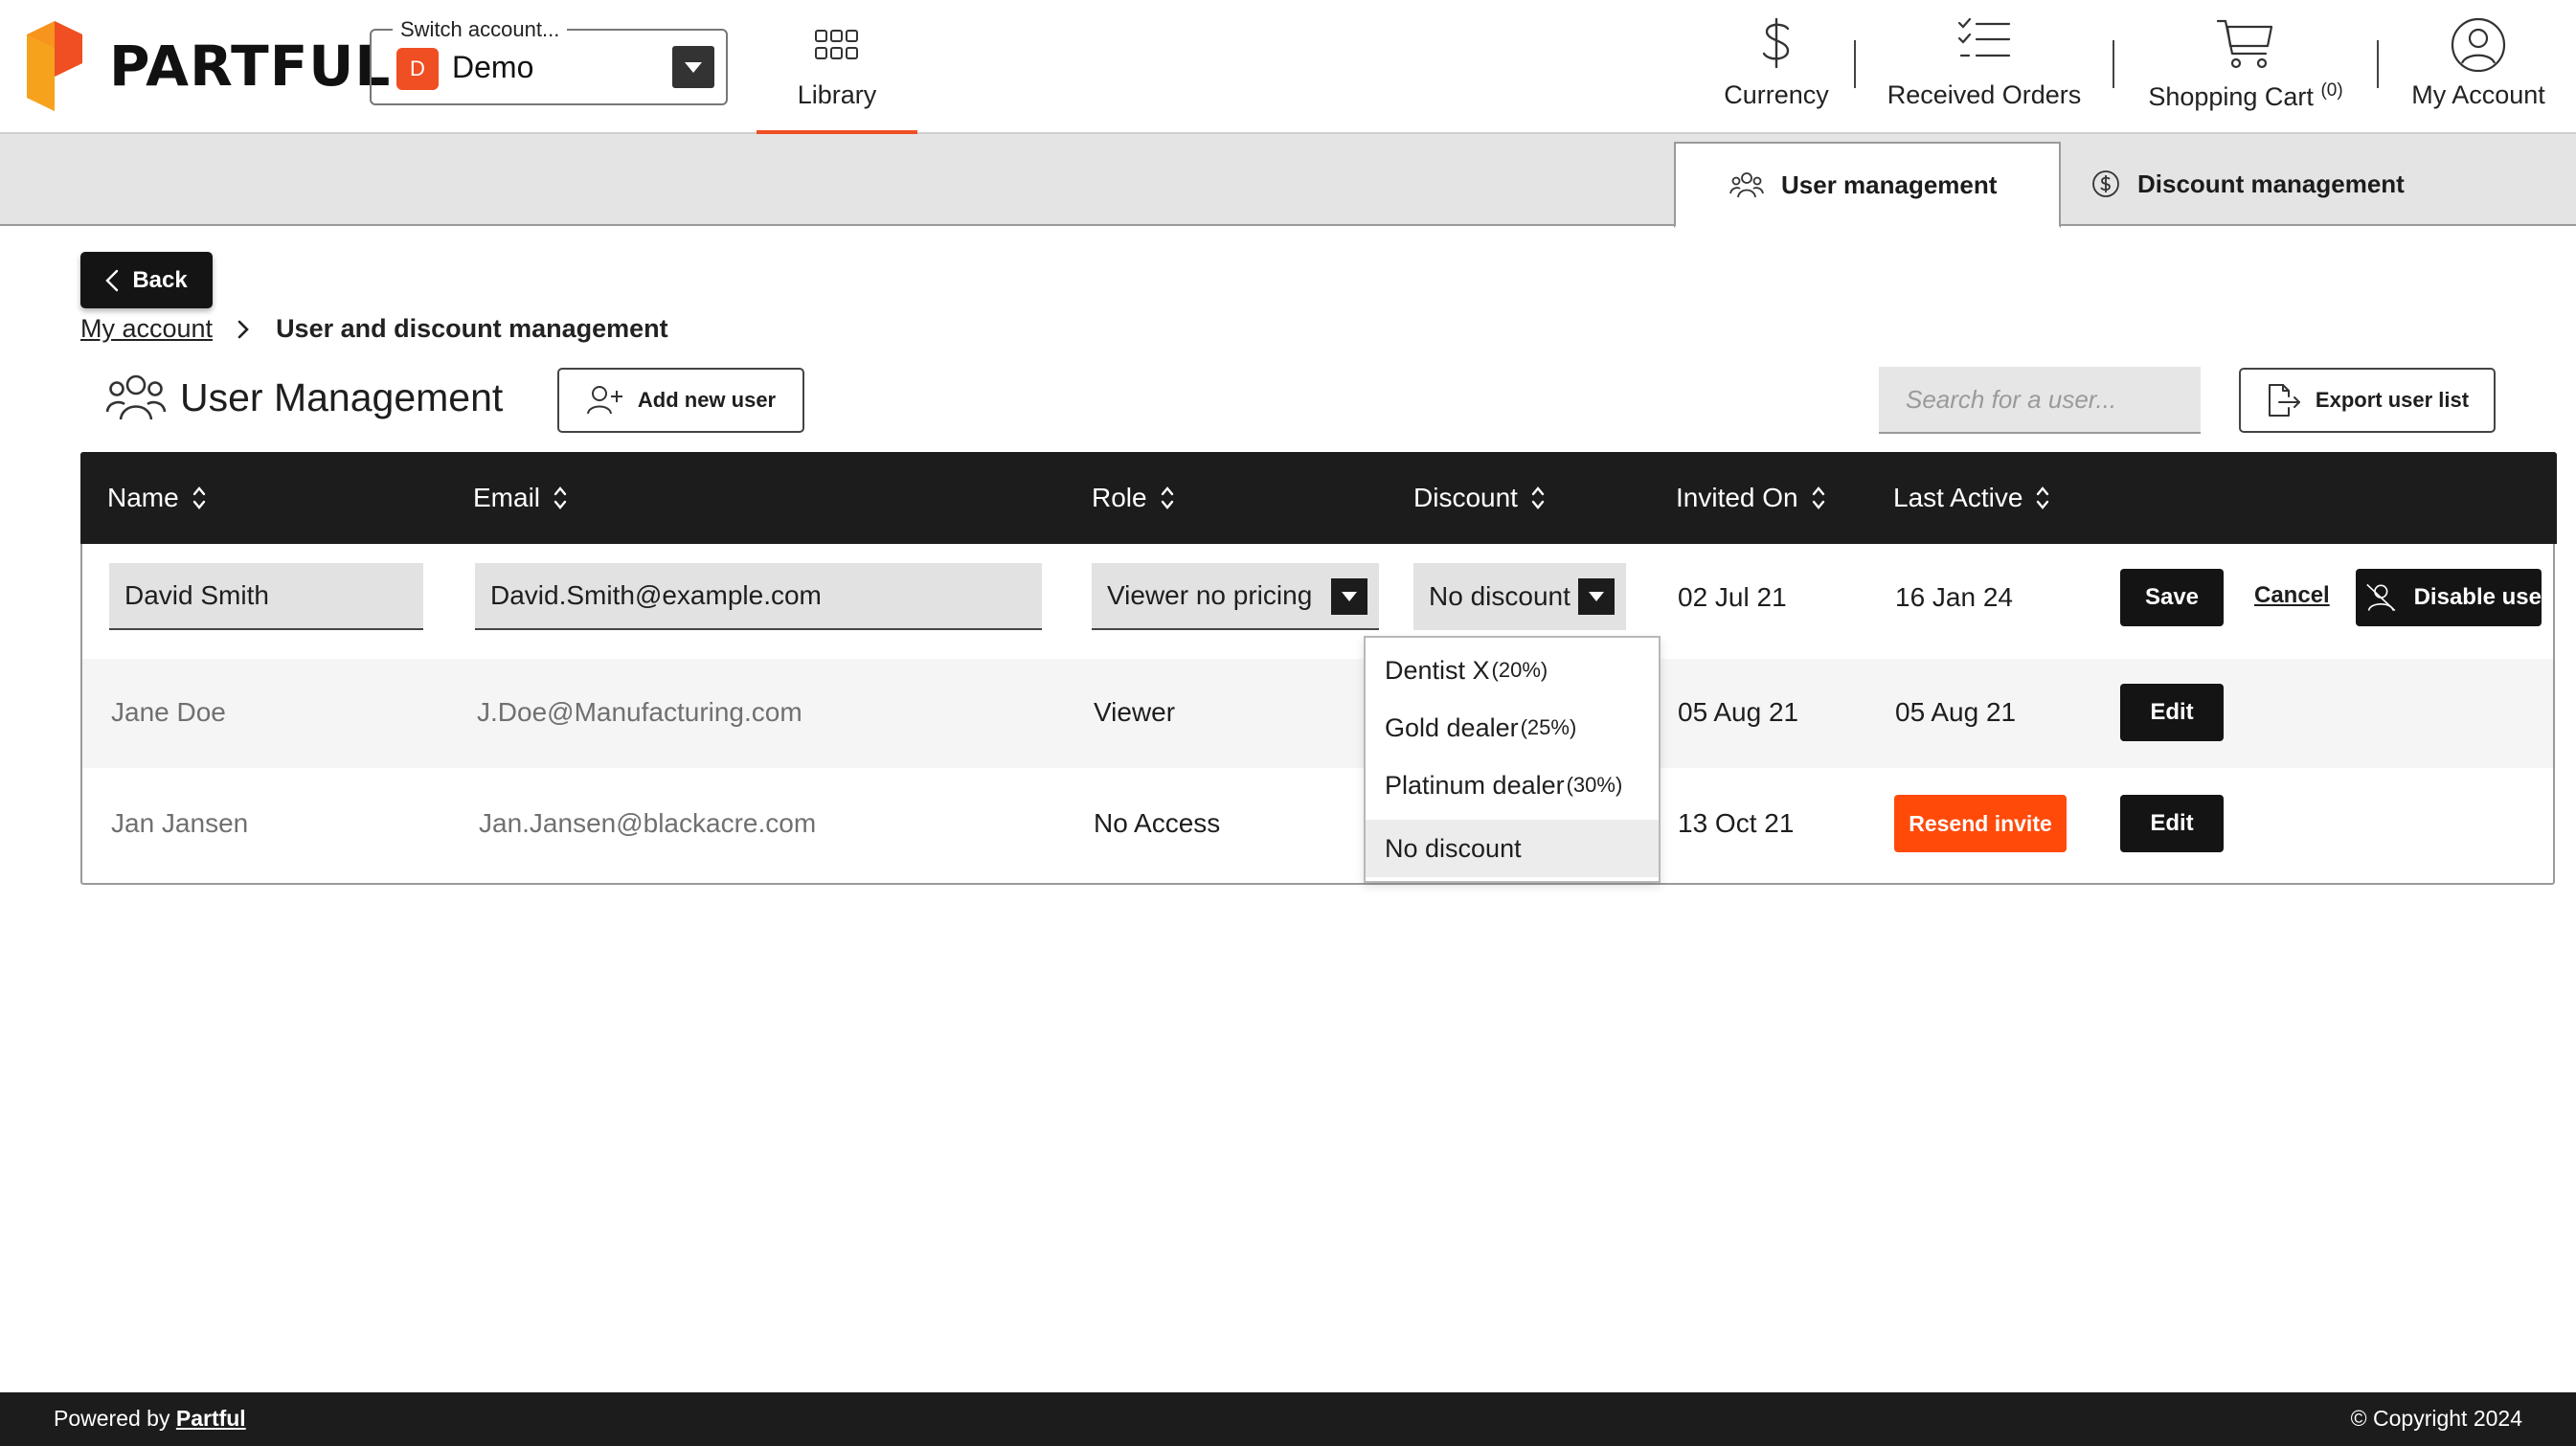  Describe the element at coordinates (2284, 401) in the screenshot. I see `export-icon` at that location.